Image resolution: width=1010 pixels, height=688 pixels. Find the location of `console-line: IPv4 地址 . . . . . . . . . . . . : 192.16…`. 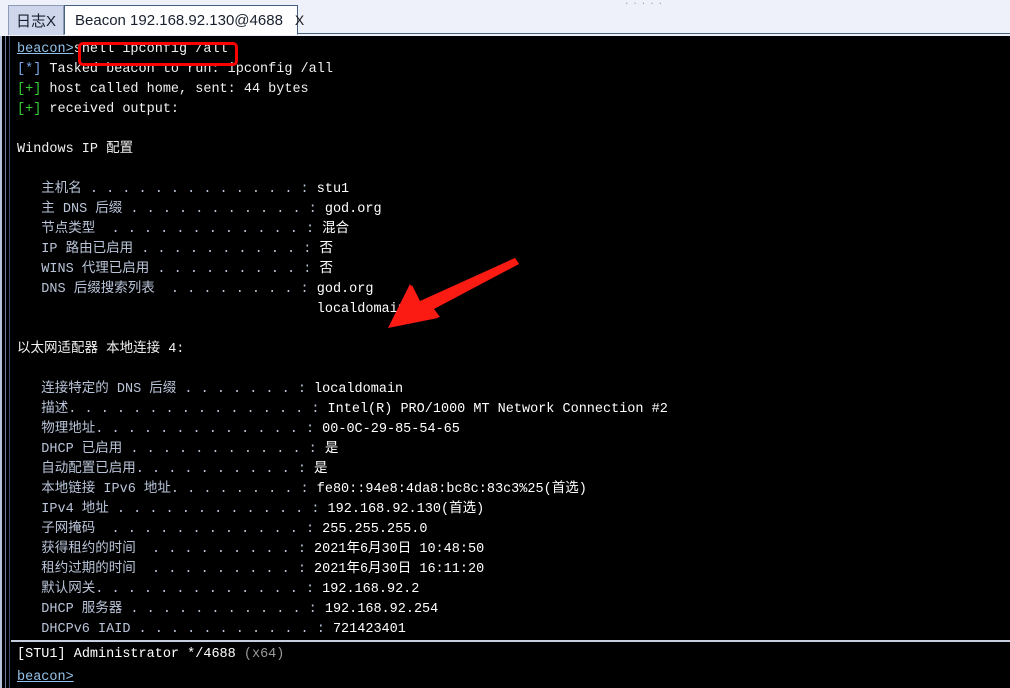

console-line: IPv4 地址 . . . . . . . . . . . . : 192.16… is located at coordinates (510, 510).